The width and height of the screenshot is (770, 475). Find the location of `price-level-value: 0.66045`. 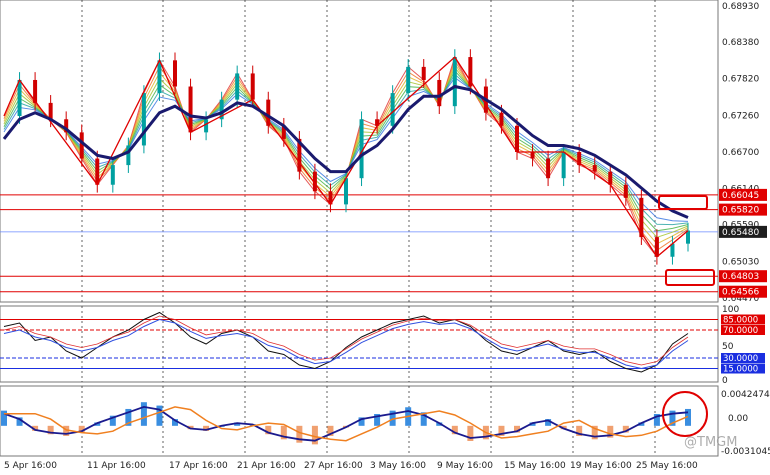

price-level-value: 0.66045 is located at coordinates (740, 196).